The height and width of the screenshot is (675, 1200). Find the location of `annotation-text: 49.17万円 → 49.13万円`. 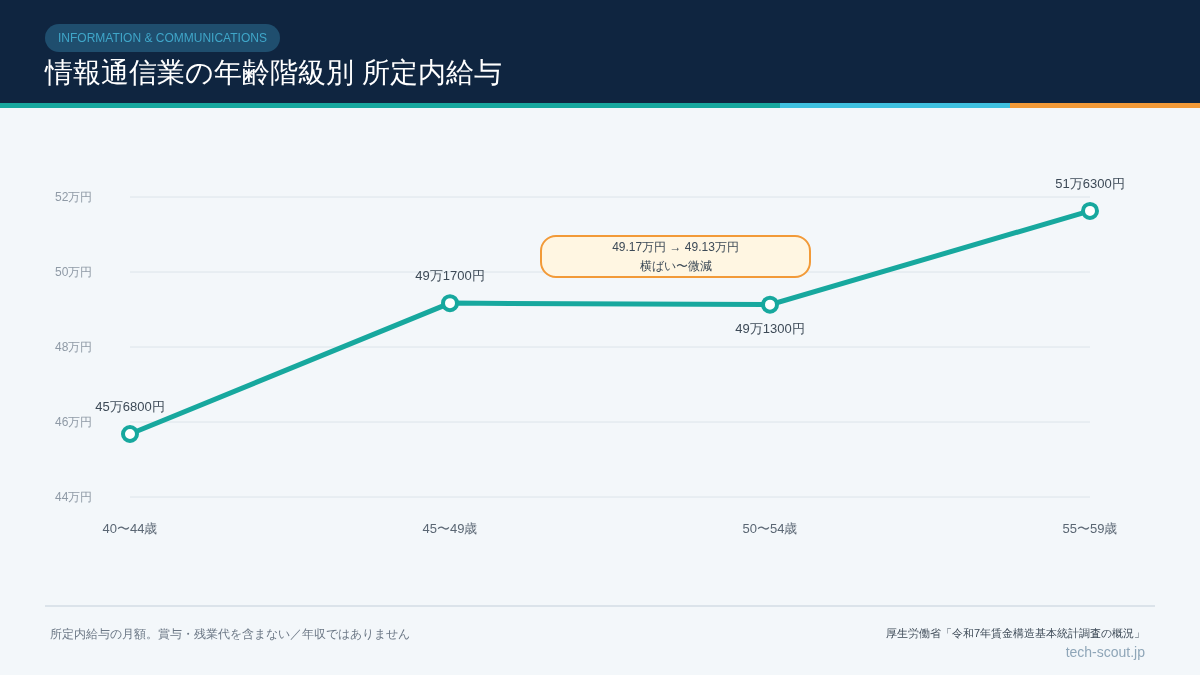

annotation-text: 49.17万円 → 49.13万円 is located at coordinates (675, 247).